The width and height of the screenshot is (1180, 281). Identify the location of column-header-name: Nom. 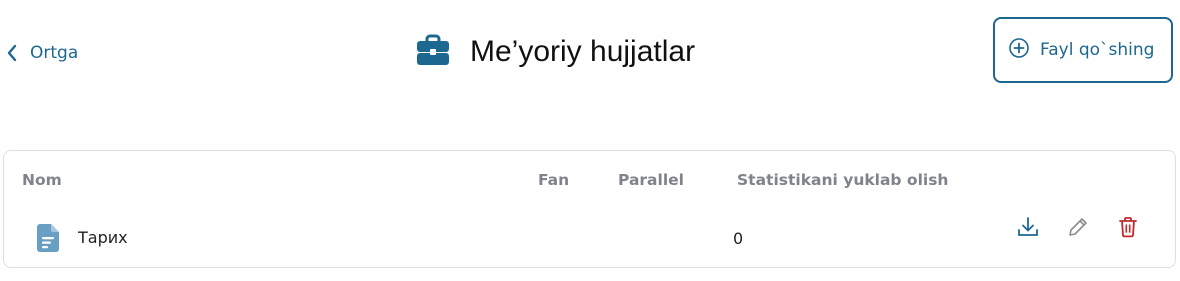
(42, 180).